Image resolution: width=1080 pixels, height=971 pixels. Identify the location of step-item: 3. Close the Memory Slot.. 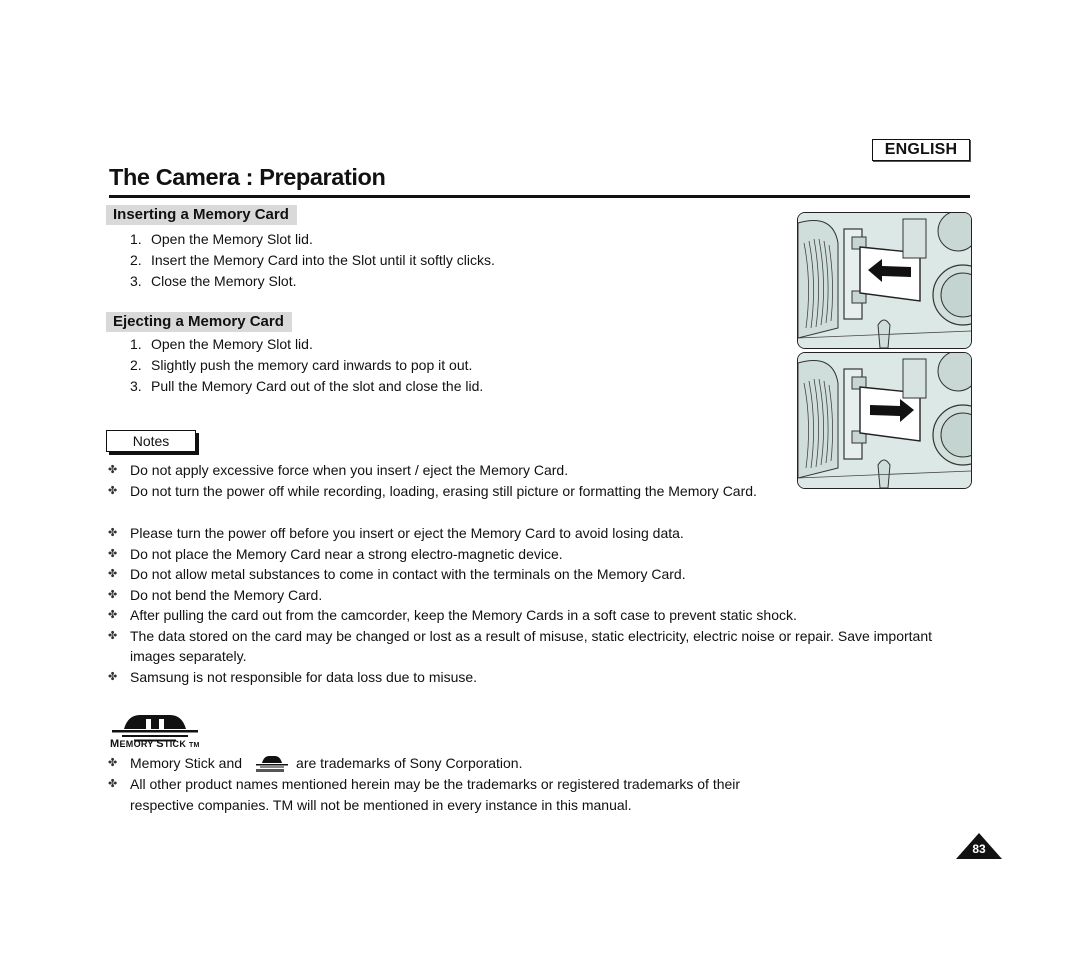
(213, 281).